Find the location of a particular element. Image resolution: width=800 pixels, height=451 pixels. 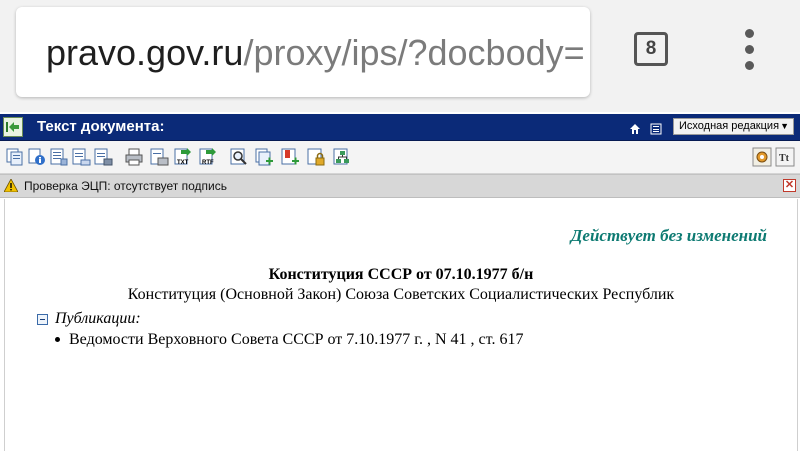

edition-select: Исходная редакция ▼ is located at coordinates (733, 126).